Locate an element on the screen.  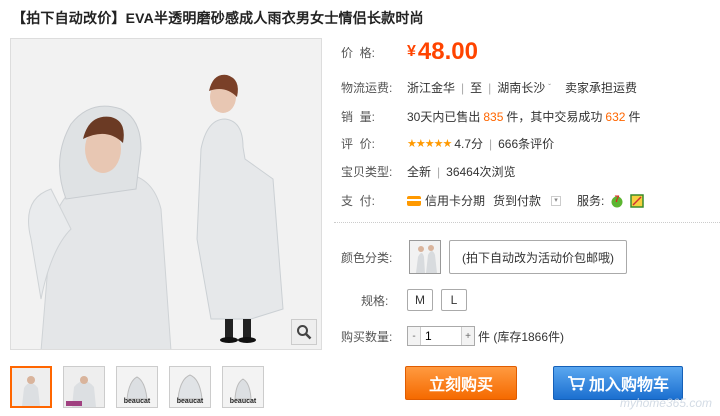
type-views: 36464次浏览 is located at coordinates (481, 172).